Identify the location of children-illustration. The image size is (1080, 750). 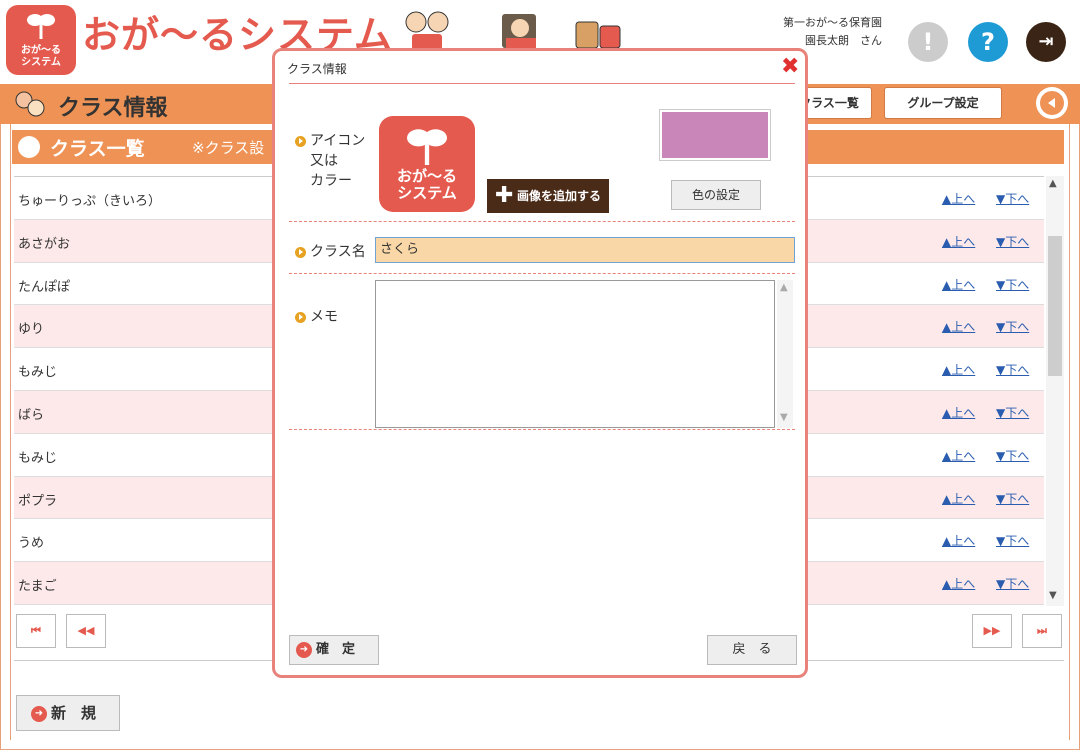
(427, 30).